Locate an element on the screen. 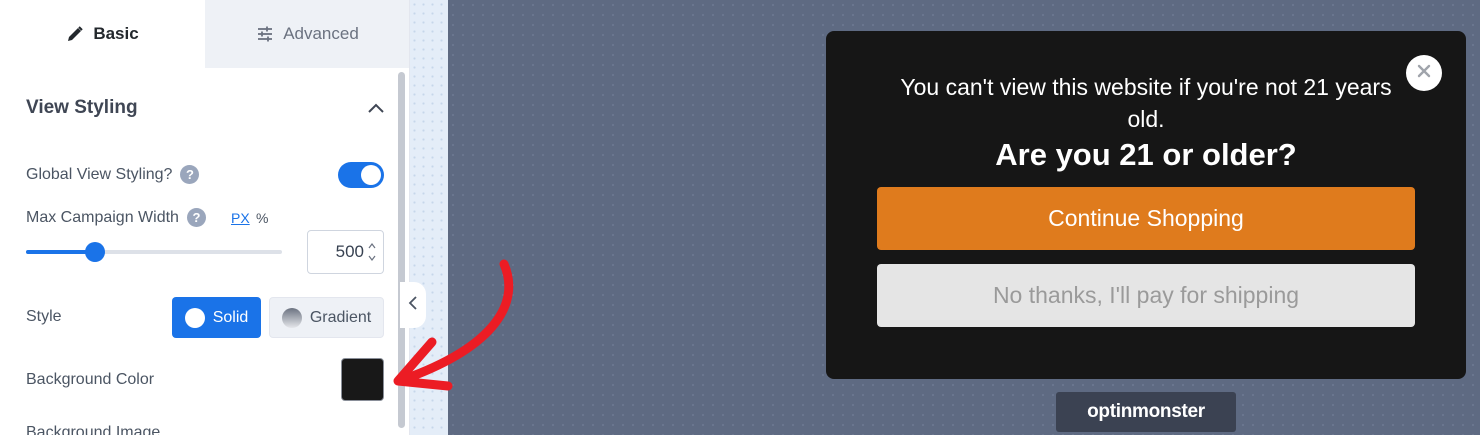 The height and width of the screenshot is (435, 1480). number-stepper-icon is located at coordinates (372, 252).